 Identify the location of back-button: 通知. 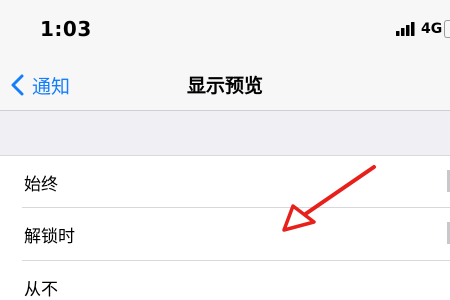
(40, 85).